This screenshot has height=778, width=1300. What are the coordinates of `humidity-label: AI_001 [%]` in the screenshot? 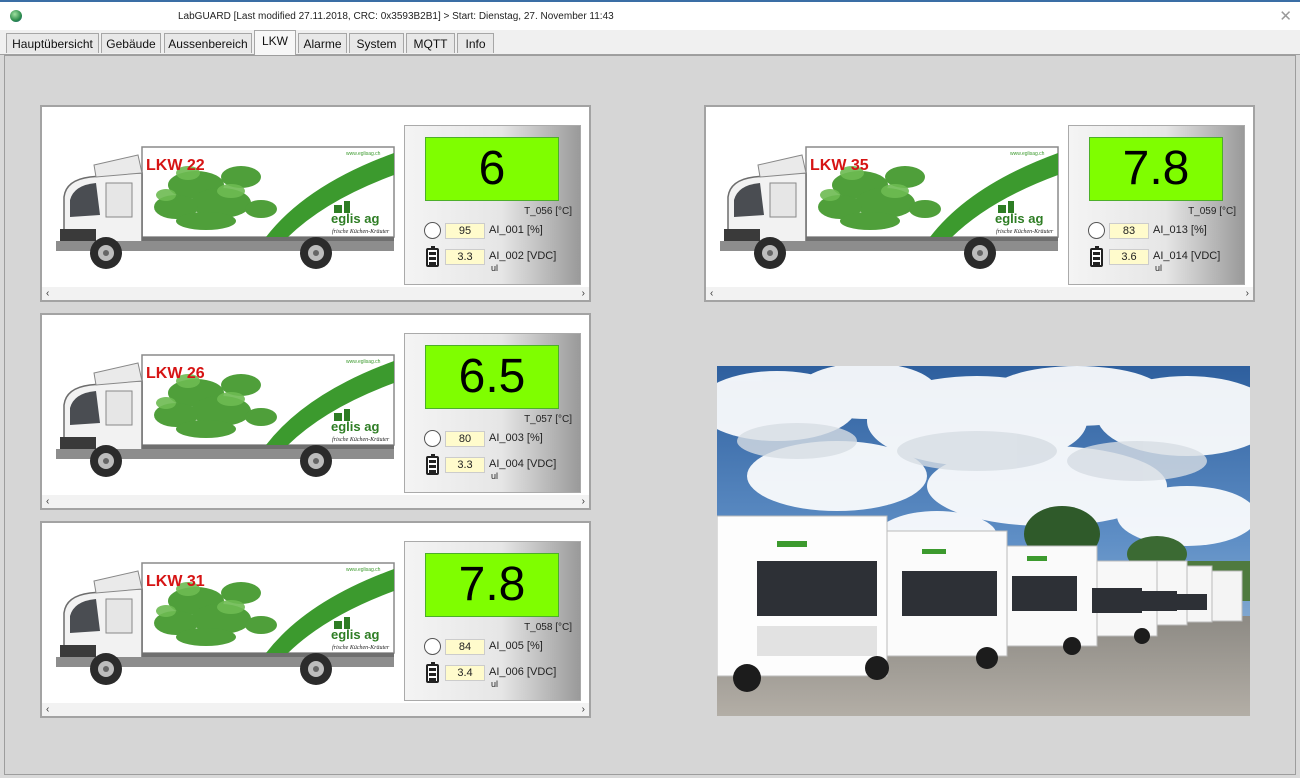 It's located at (516, 230).